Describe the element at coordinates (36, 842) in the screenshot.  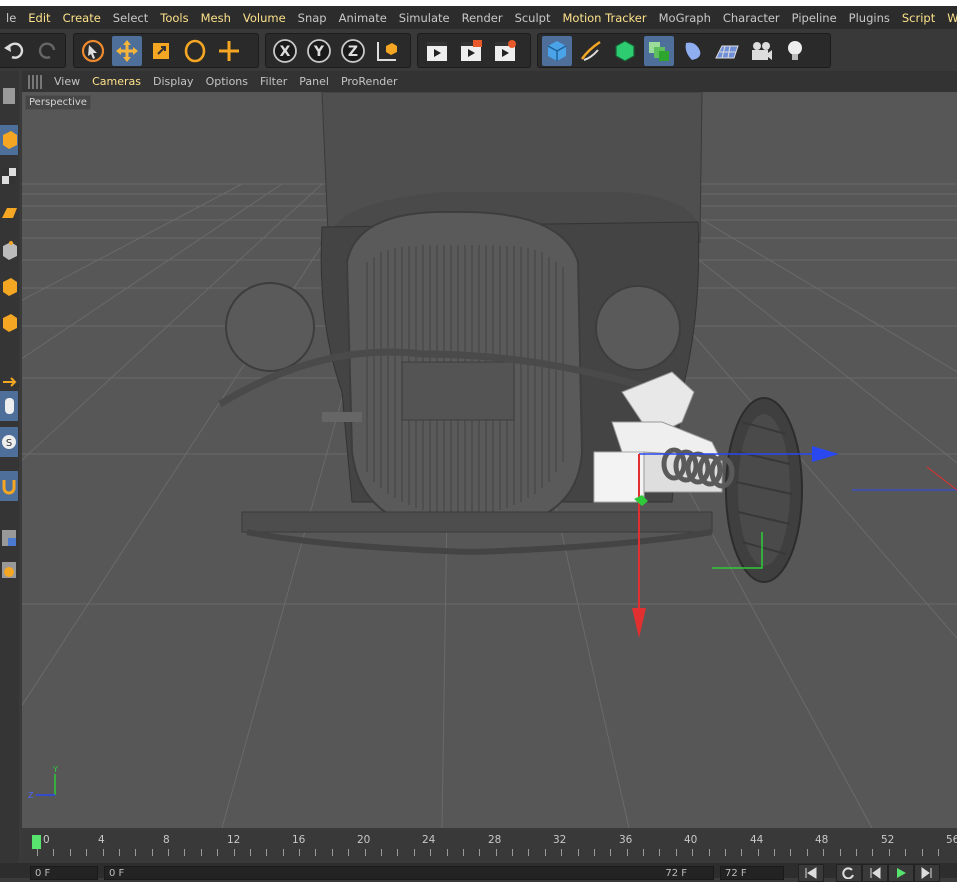
I see `timeline-playhead` at that location.